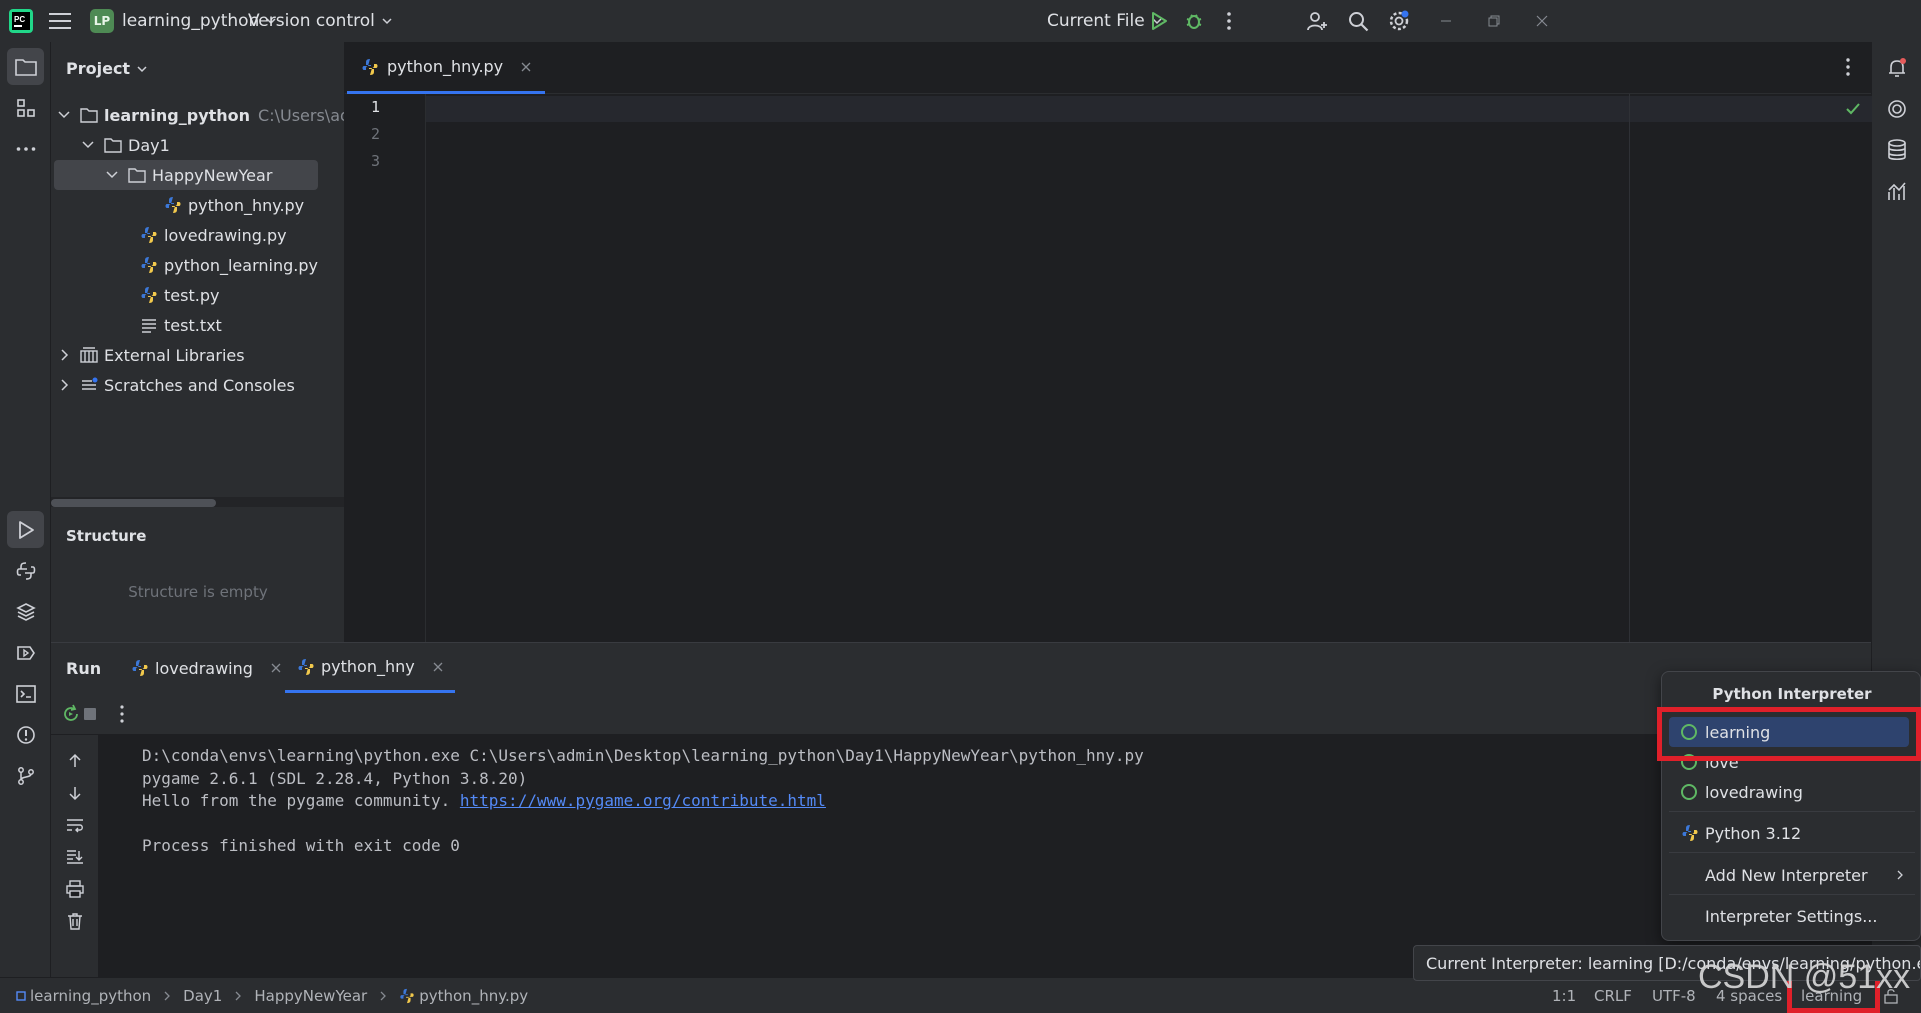  I want to click on scroll-to-end-icon, so click(75, 857).